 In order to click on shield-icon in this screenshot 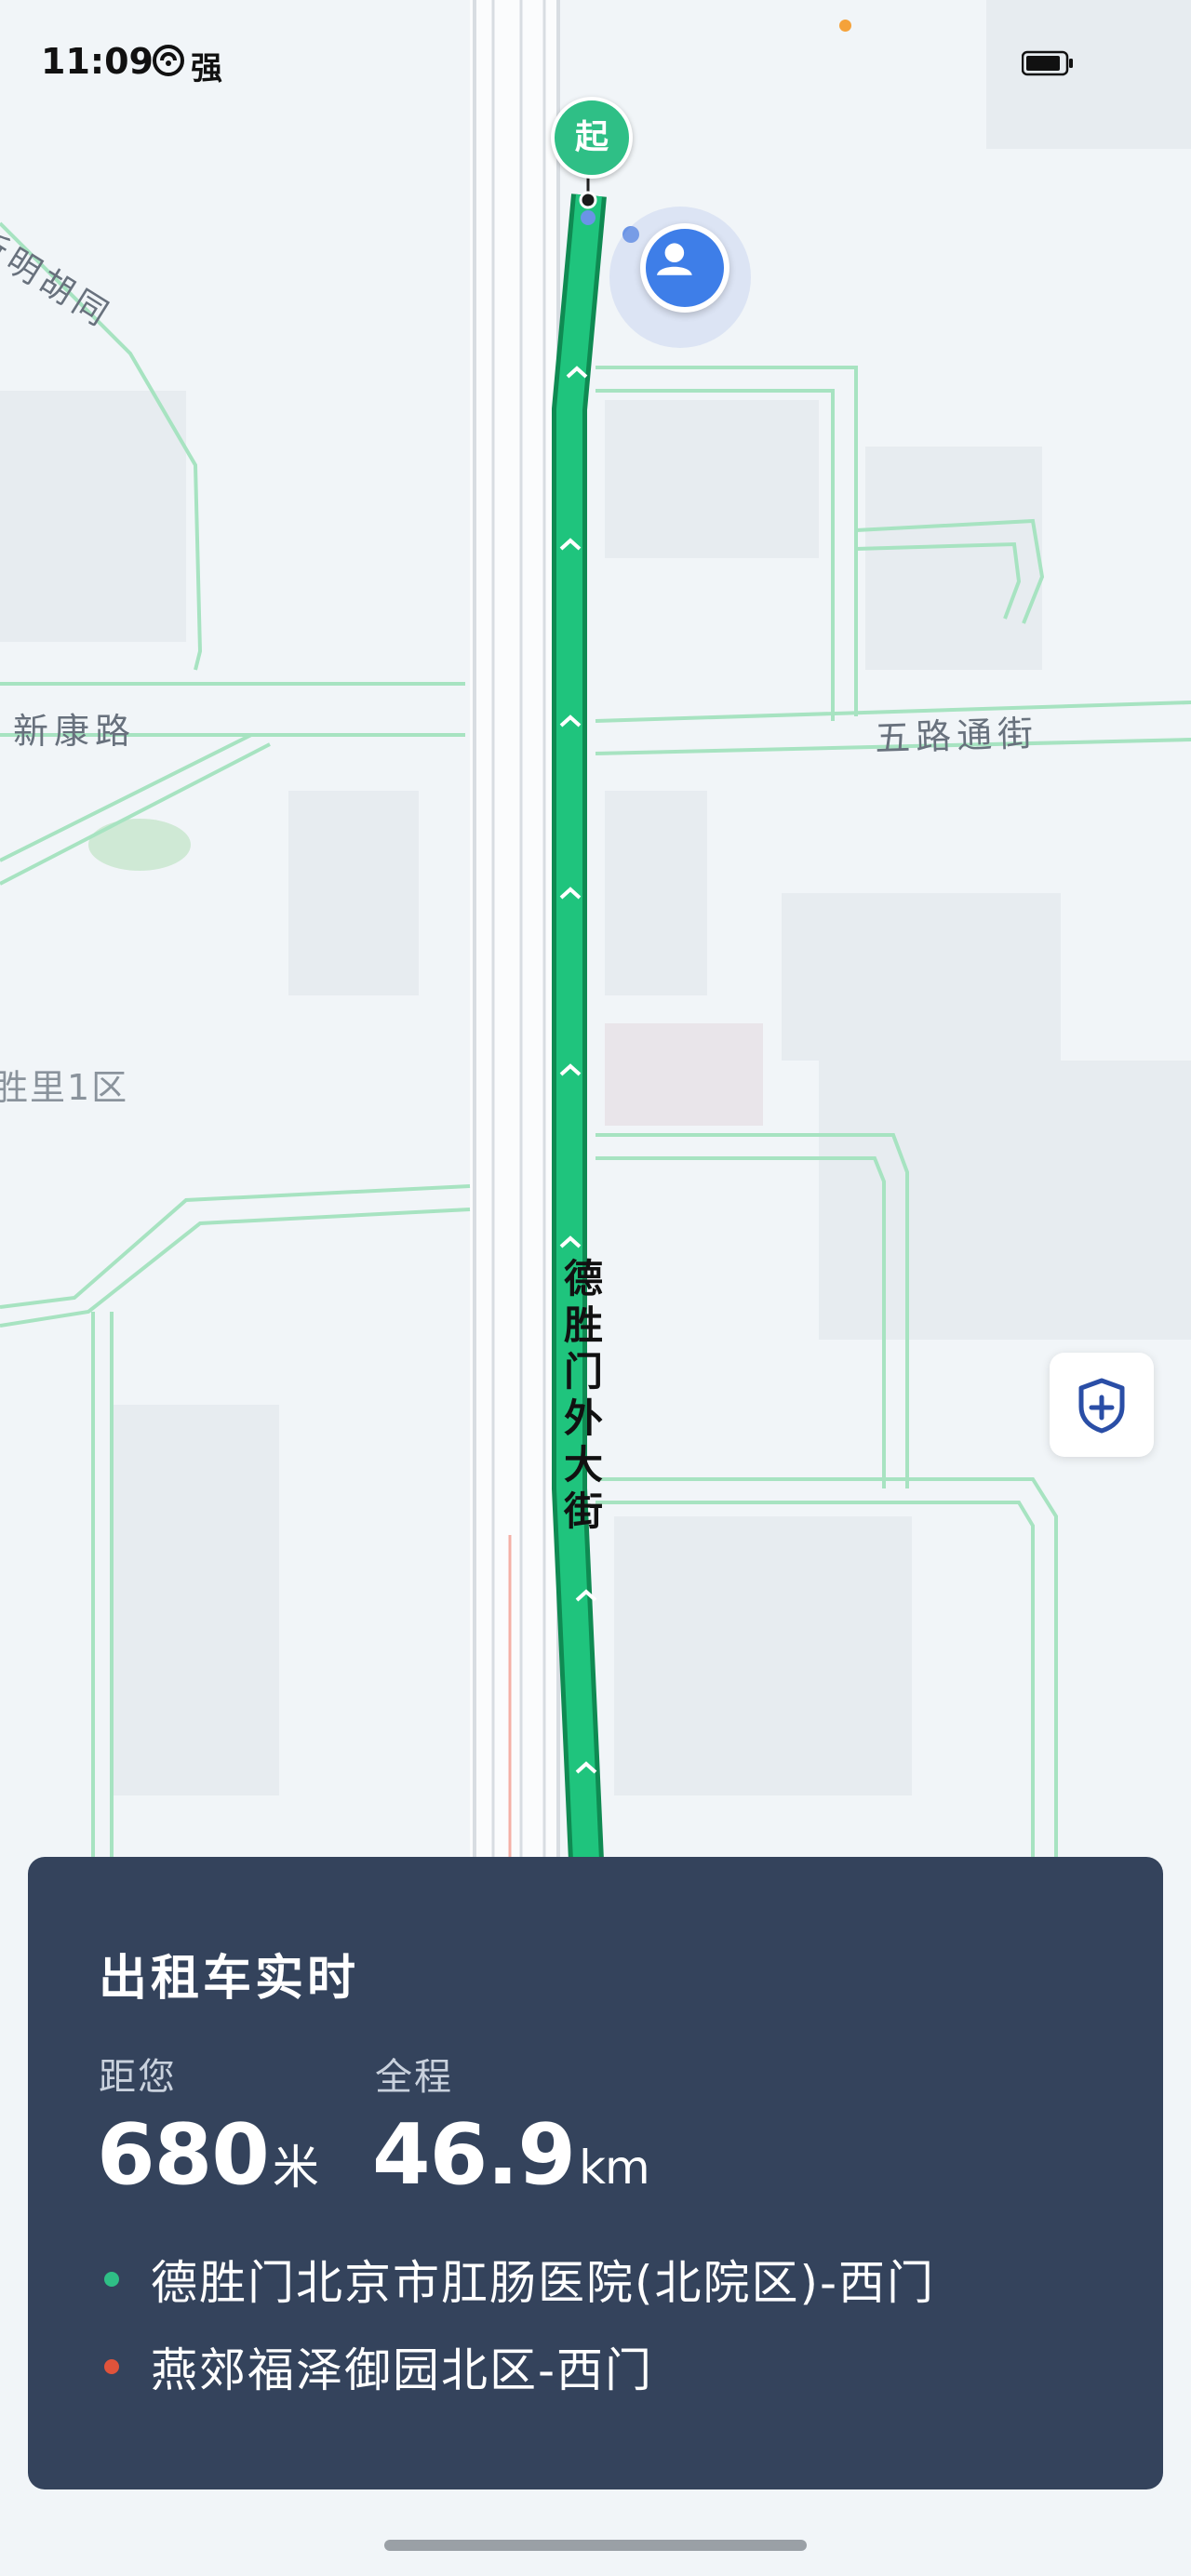, I will do `click(1101, 1406)`.